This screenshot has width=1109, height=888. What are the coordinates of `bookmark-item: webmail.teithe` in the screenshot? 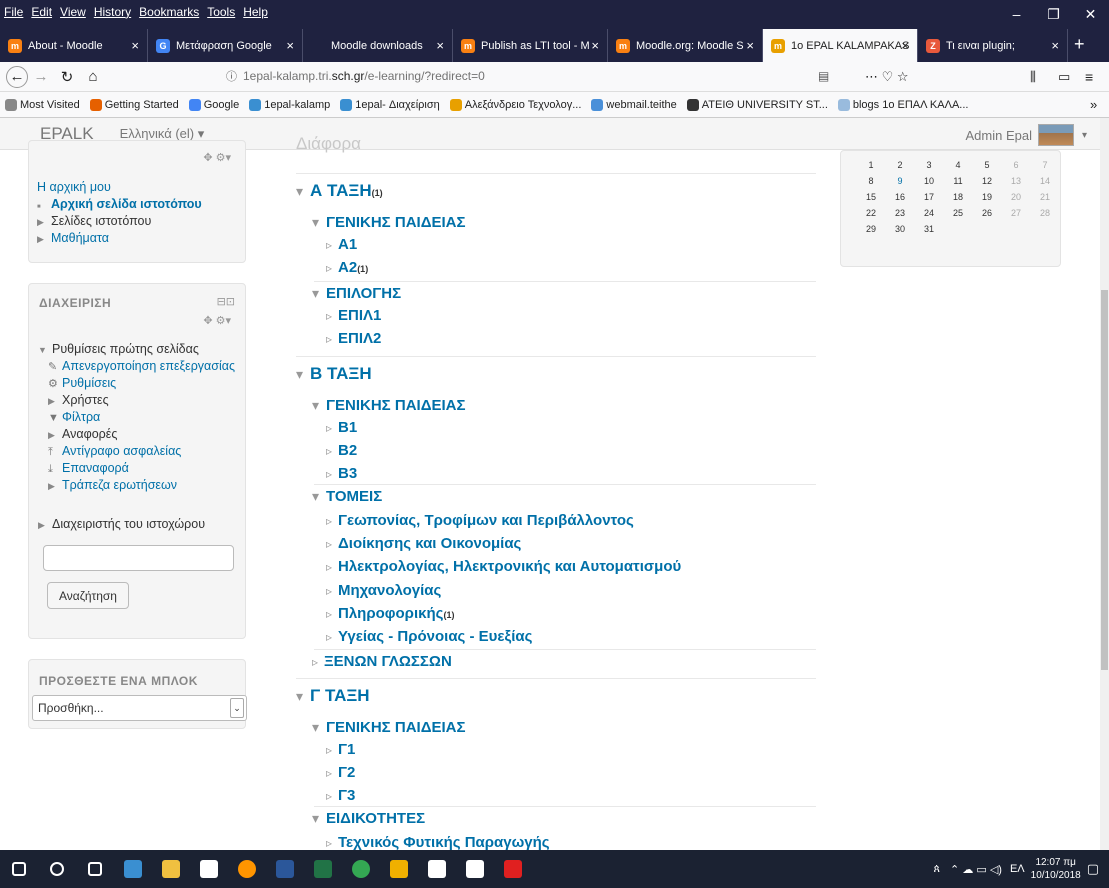 It's located at (633, 104).